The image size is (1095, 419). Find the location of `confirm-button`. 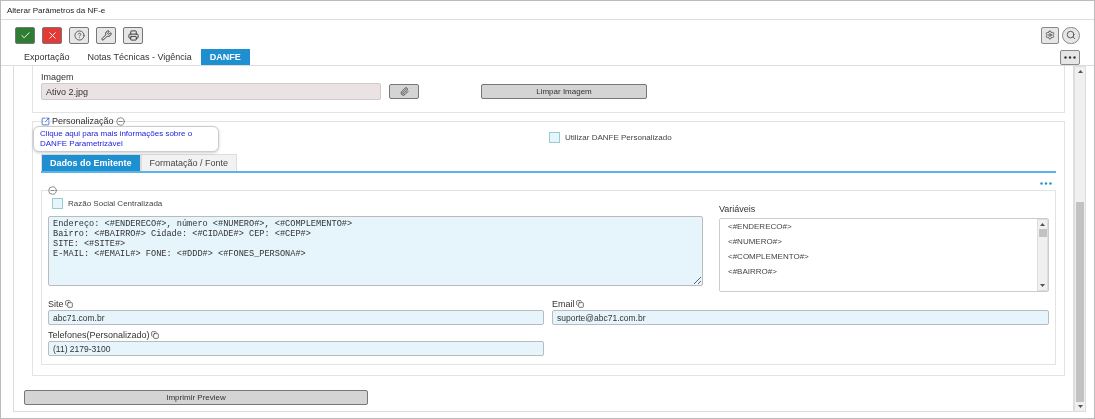

confirm-button is located at coordinates (25, 35).